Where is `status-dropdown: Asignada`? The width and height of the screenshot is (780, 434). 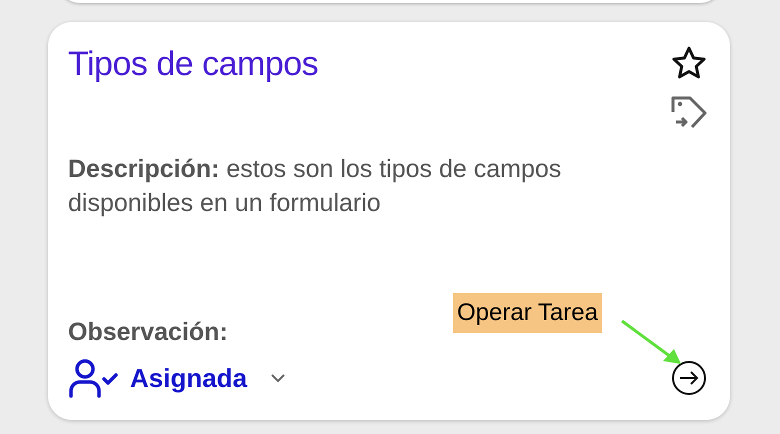 status-dropdown: Asignada is located at coordinates (178, 378).